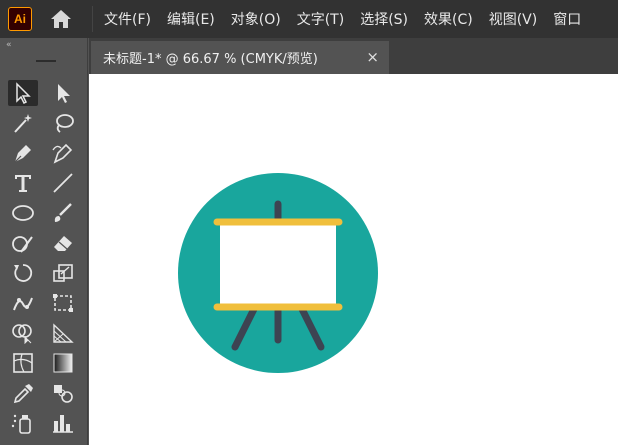  Describe the element at coordinates (9, 45) in the screenshot. I see `toolbar-collapse-button: «` at that location.